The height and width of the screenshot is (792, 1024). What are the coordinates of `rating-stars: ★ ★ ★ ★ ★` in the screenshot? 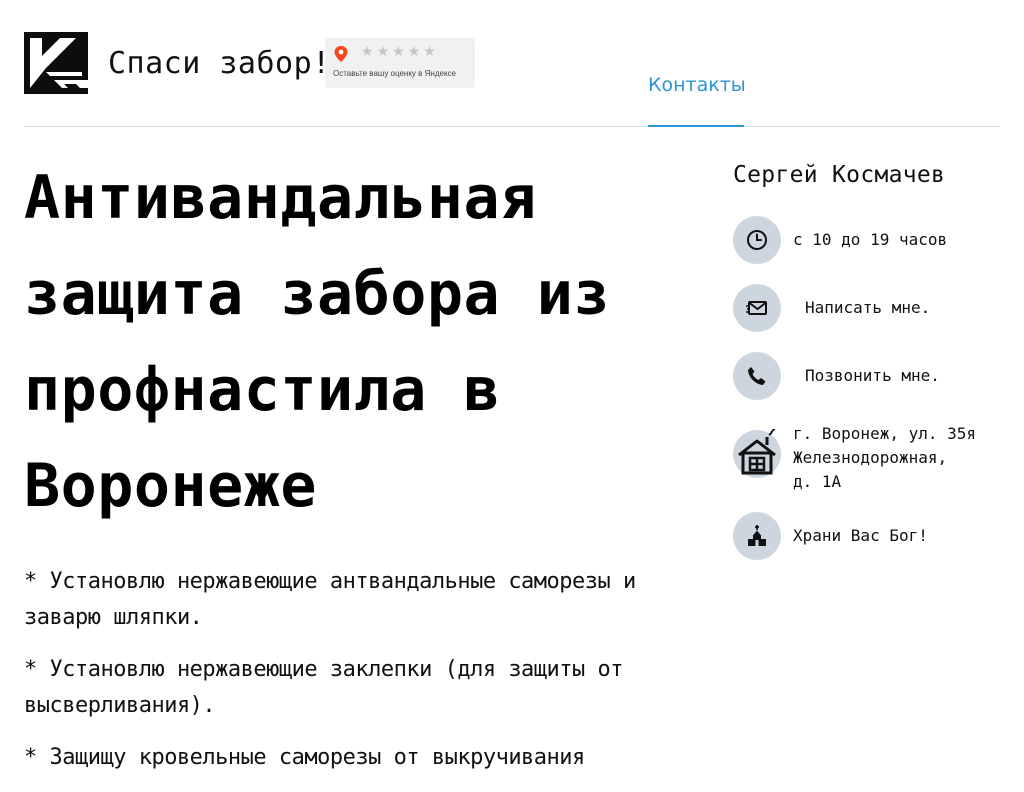 It's located at (398, 52).